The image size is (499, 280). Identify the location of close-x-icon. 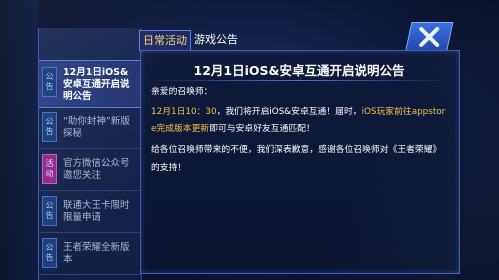
(429, 37).